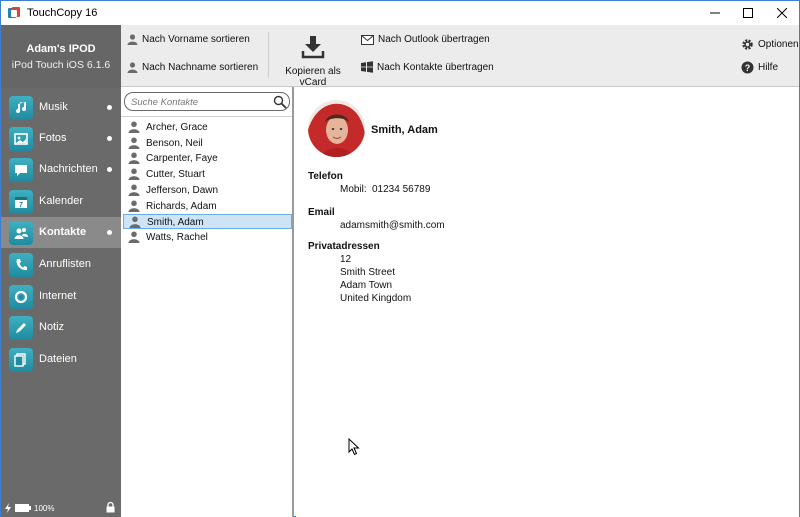 The height and width of the screenshot is (517, 800). Describe the element at coordinates (65, 264) in the screenshot. I see `sidebar-item-label: Anruflisten` at that location.